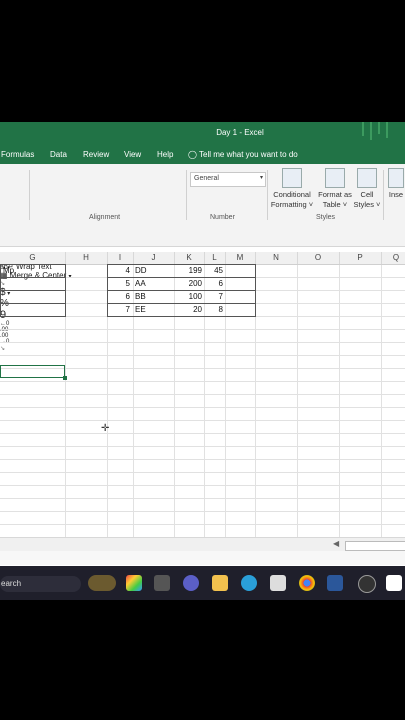  What do you see at coordinates (102, 583) in the screenshot?
I see `widgets-icon` at bounding box center [102, 583].